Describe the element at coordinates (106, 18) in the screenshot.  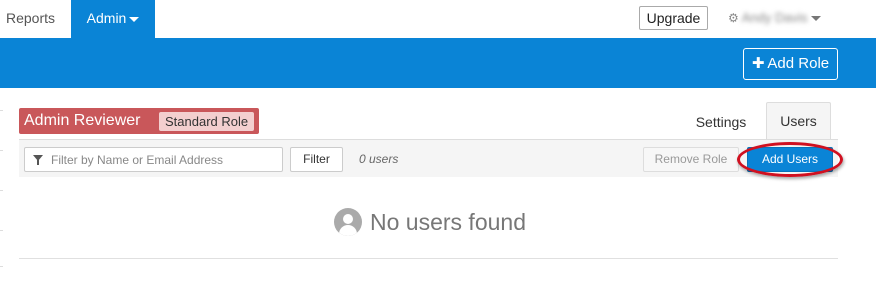
I see `nav-admin-label: Admin` at that location.